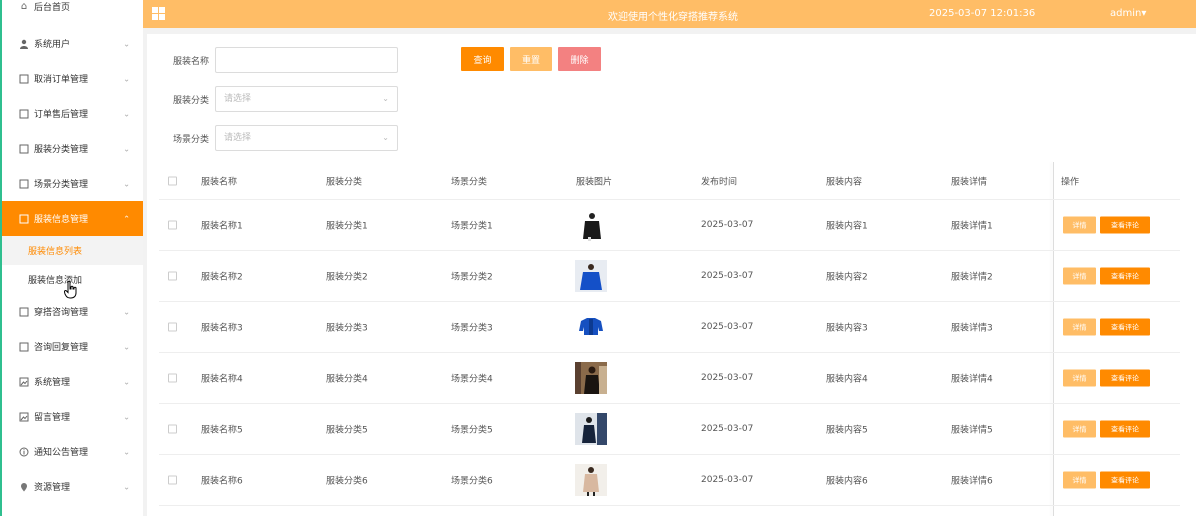 The width and height of the screenshot is (1196, 516). I want to click on cell-detail: 服装详情5, so click(972, 430).